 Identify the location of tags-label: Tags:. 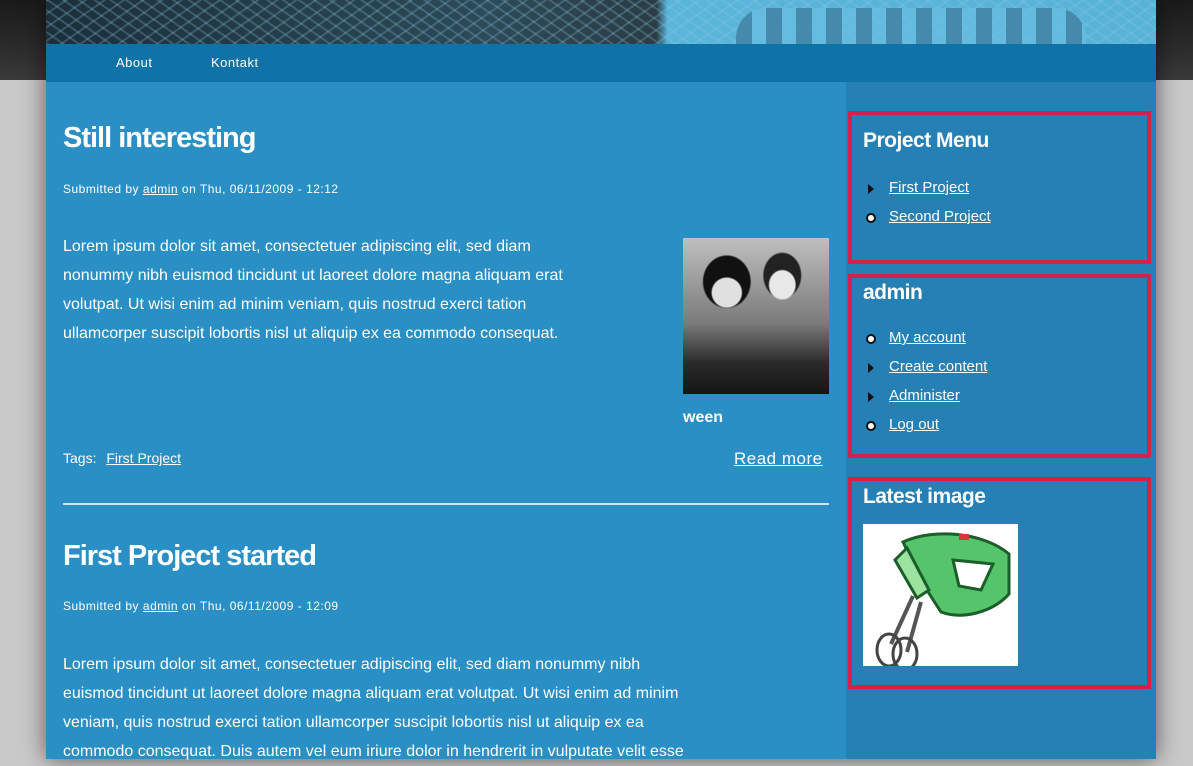
(80, 458).